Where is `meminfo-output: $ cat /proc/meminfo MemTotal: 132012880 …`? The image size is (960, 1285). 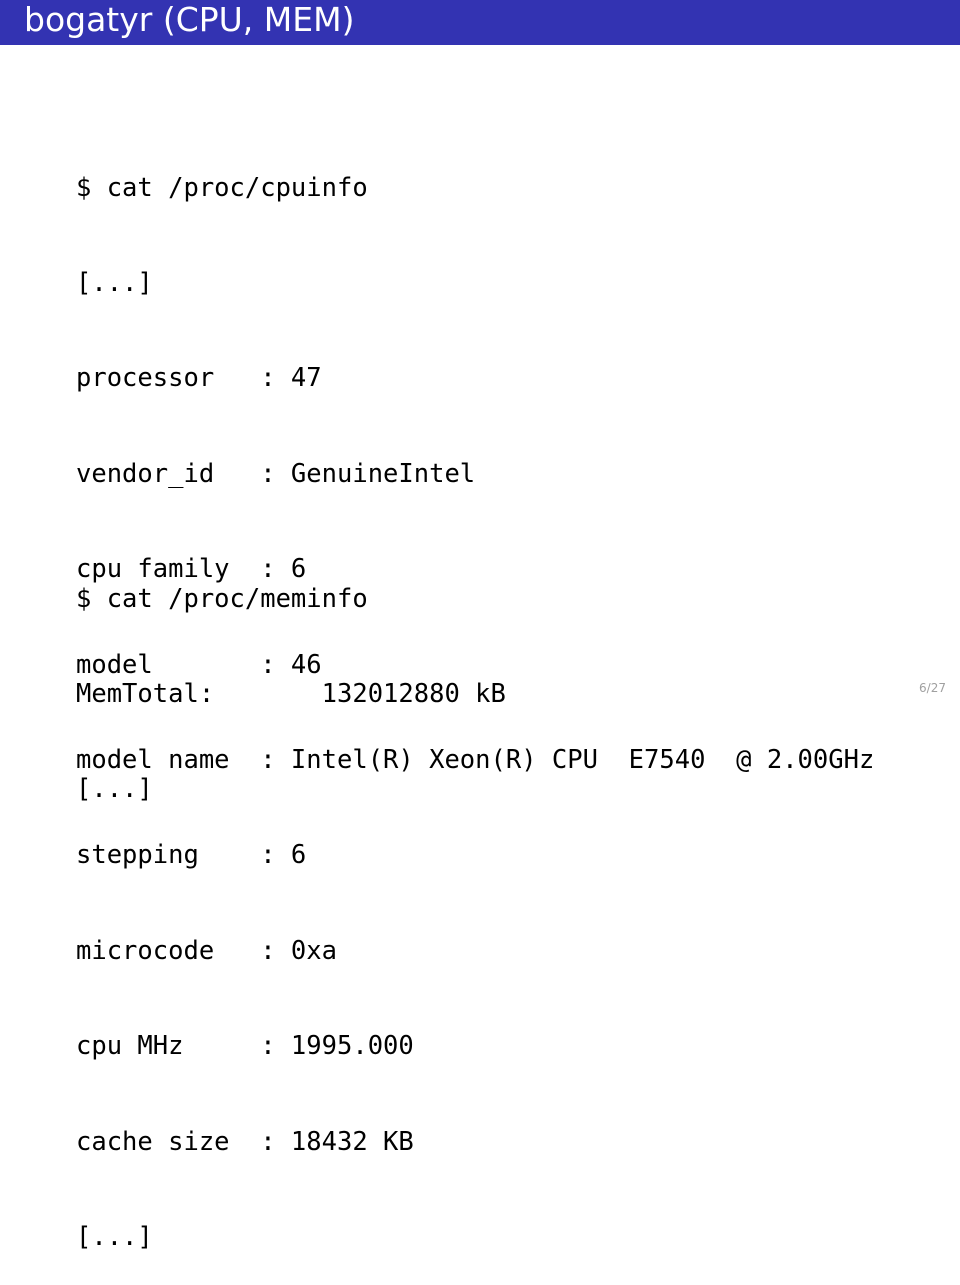 meminfo-output: $ cat /proc/meminfo MemTotal: 132012880 … is located at coordinates (291, 679).